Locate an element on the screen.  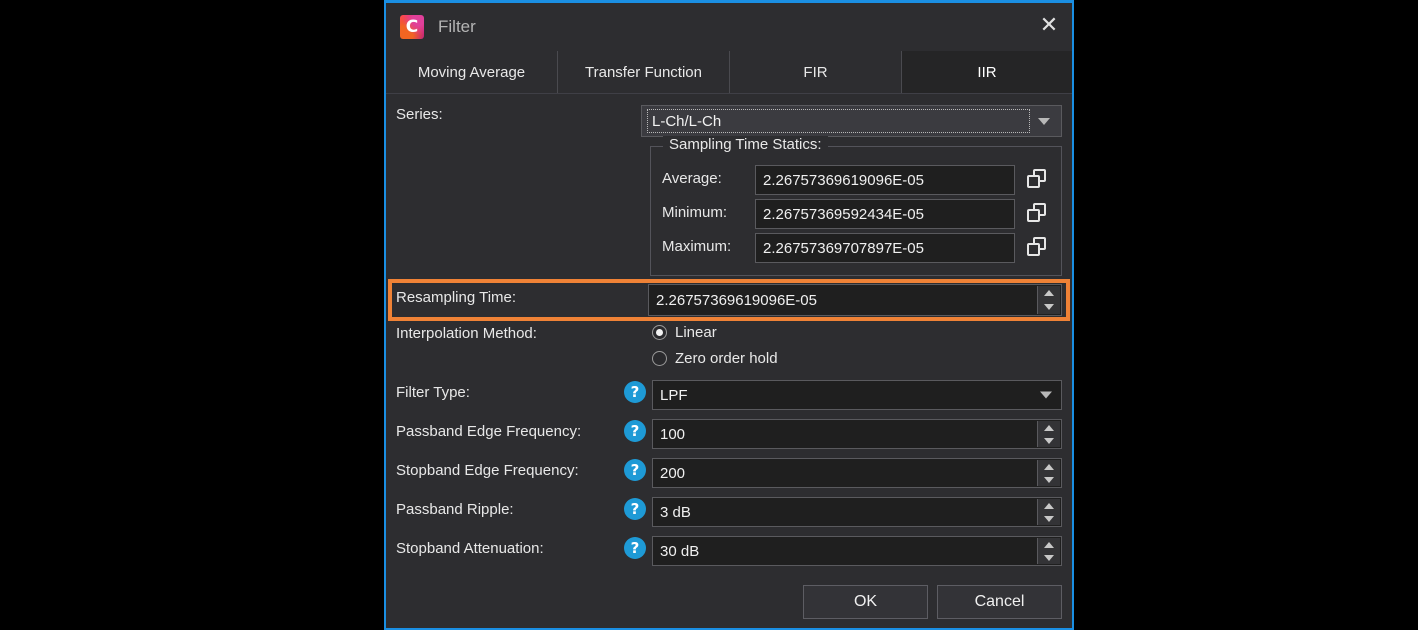
stopband-edge-frequency-label: Stopband Edge Frequency: is located at coordinates (487, 470).